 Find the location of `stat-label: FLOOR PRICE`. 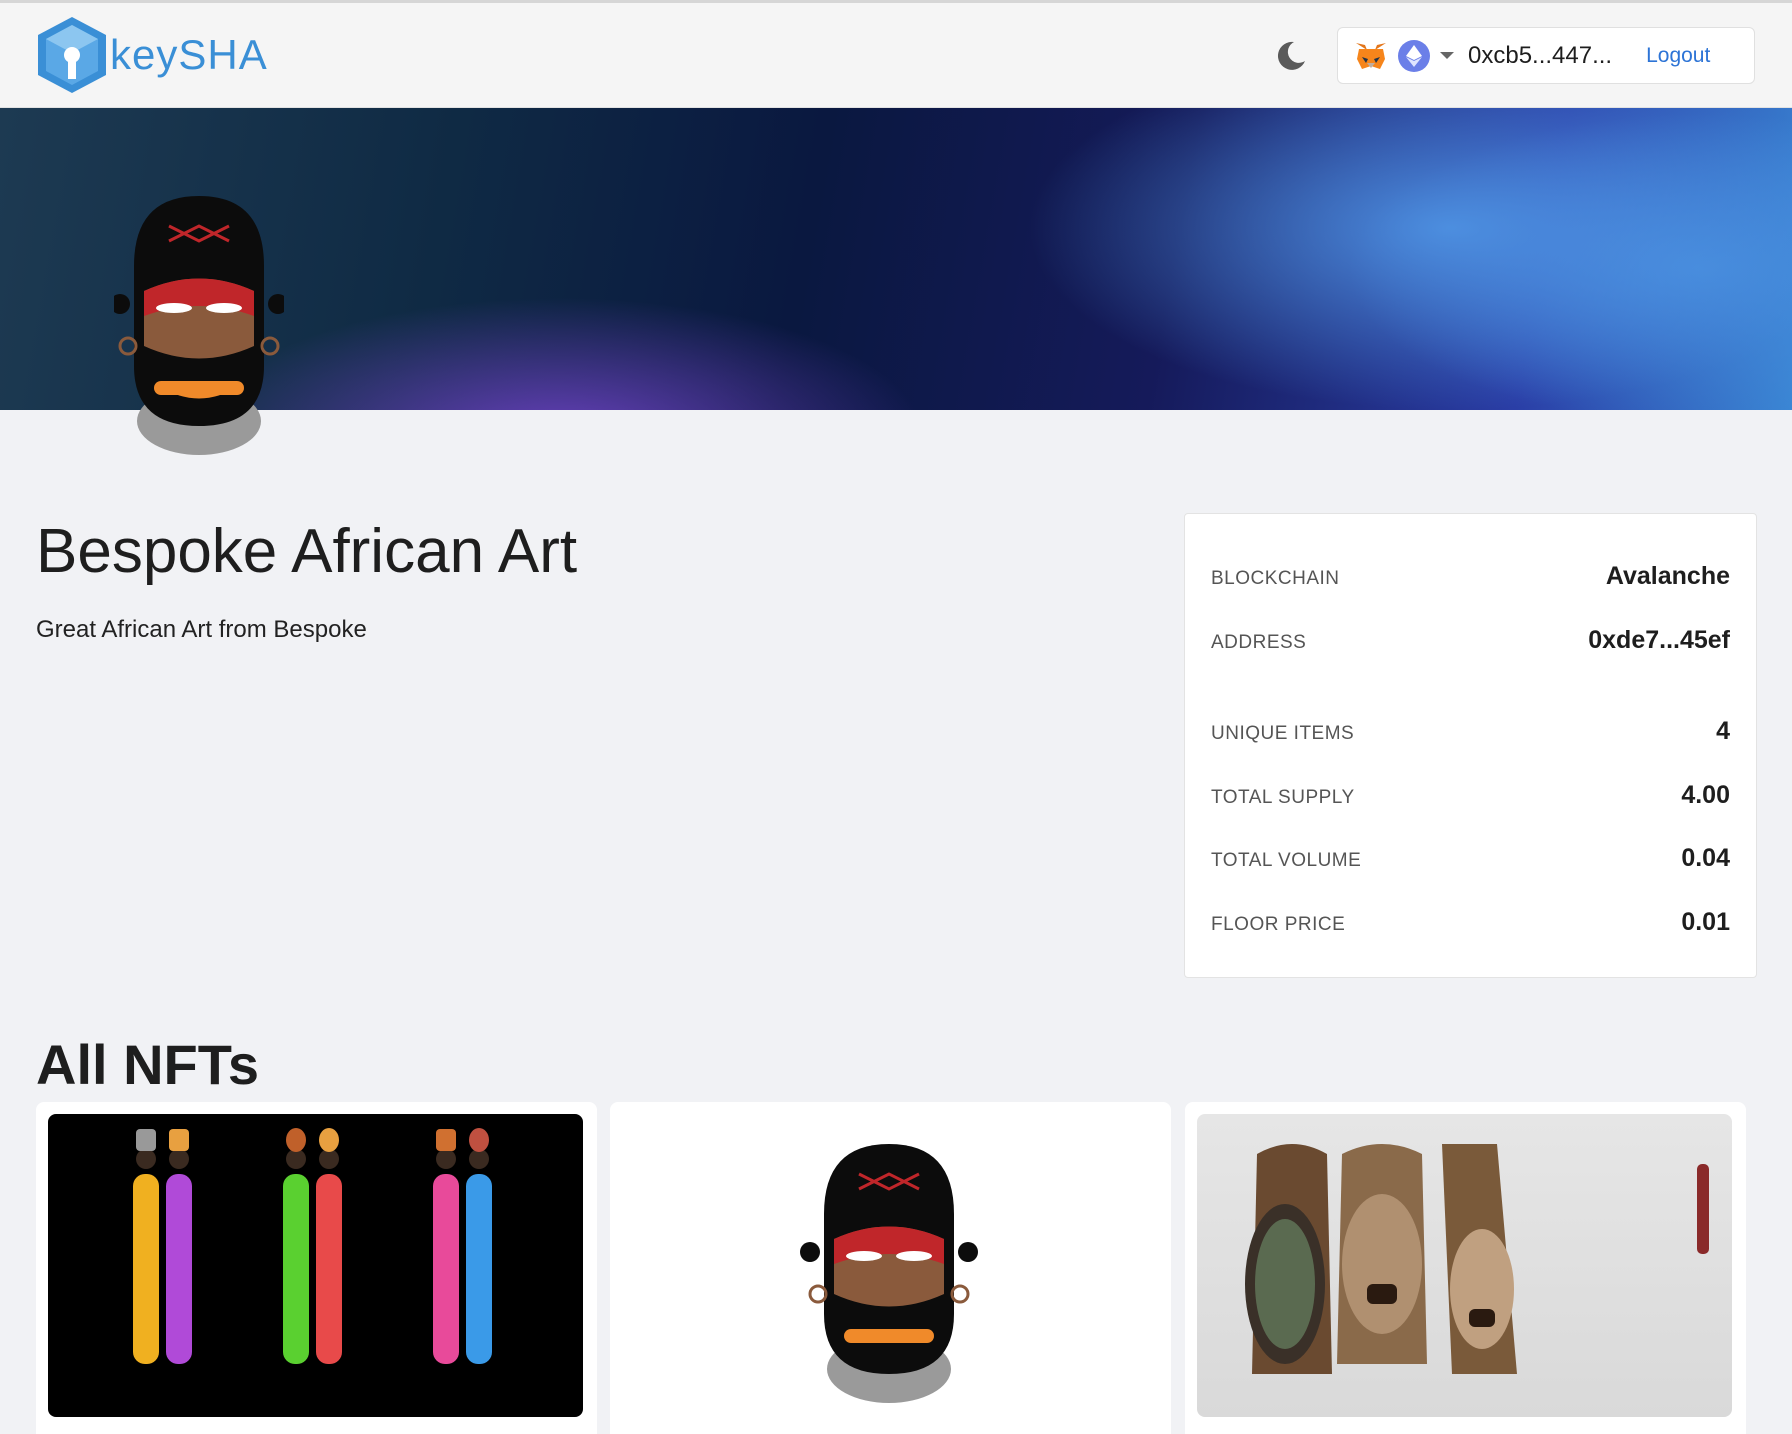

stat-label: FLOOR PRICE is located at coordinates (1278, 924).